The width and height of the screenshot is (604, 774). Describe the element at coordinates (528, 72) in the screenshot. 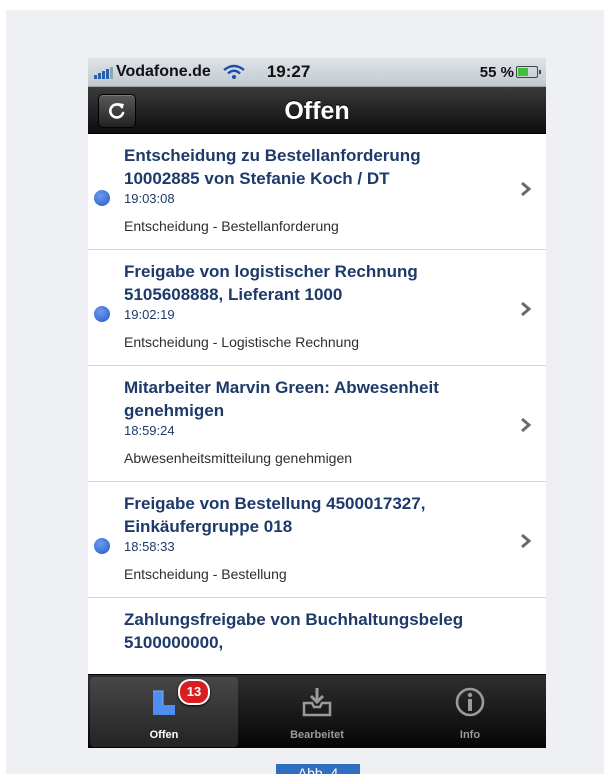

I see `battery-icon` at that location.